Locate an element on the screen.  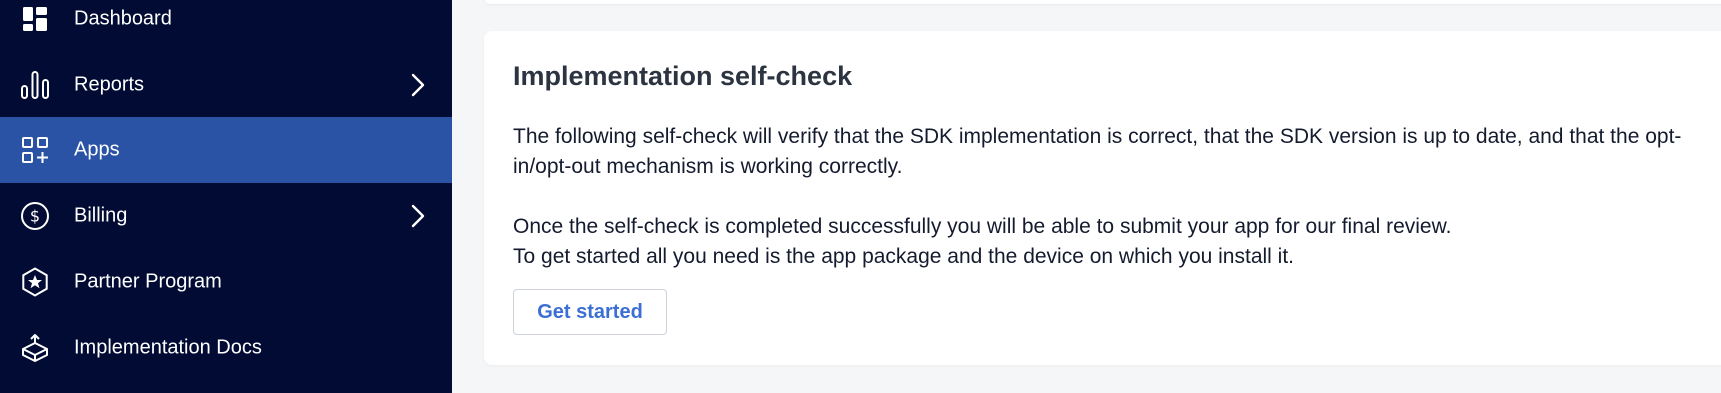
get-started-button: Get started is located at coordinates (590, 312).